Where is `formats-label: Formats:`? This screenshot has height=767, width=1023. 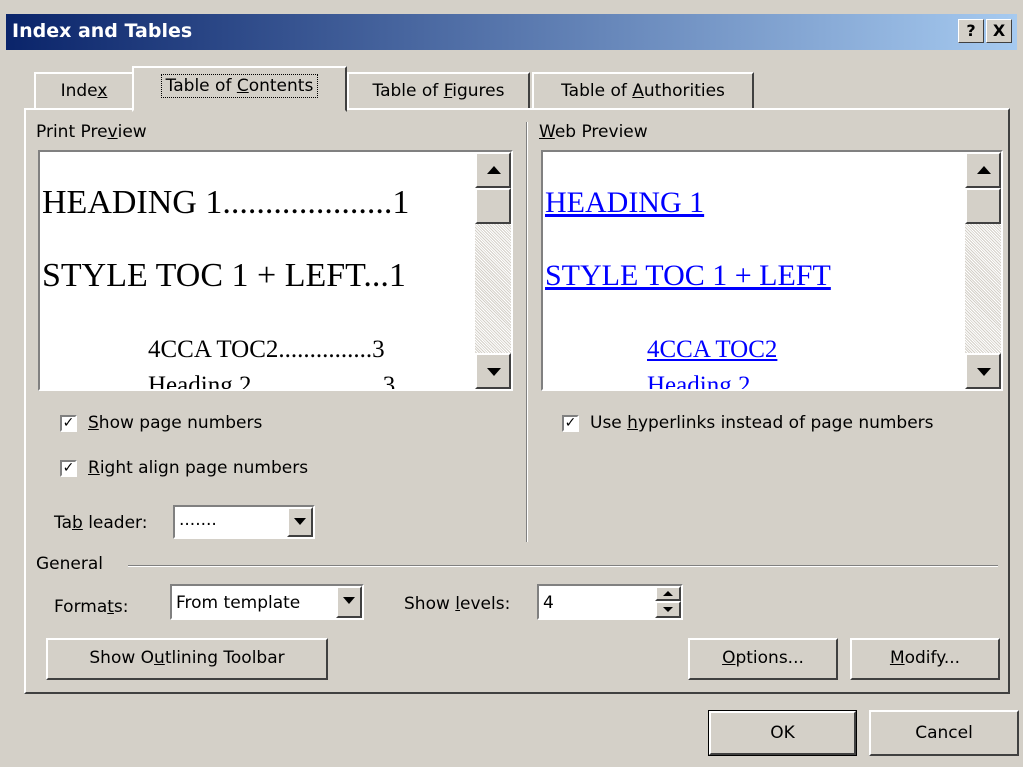 formats-label: Formats: is located at coordinates (91, 607).